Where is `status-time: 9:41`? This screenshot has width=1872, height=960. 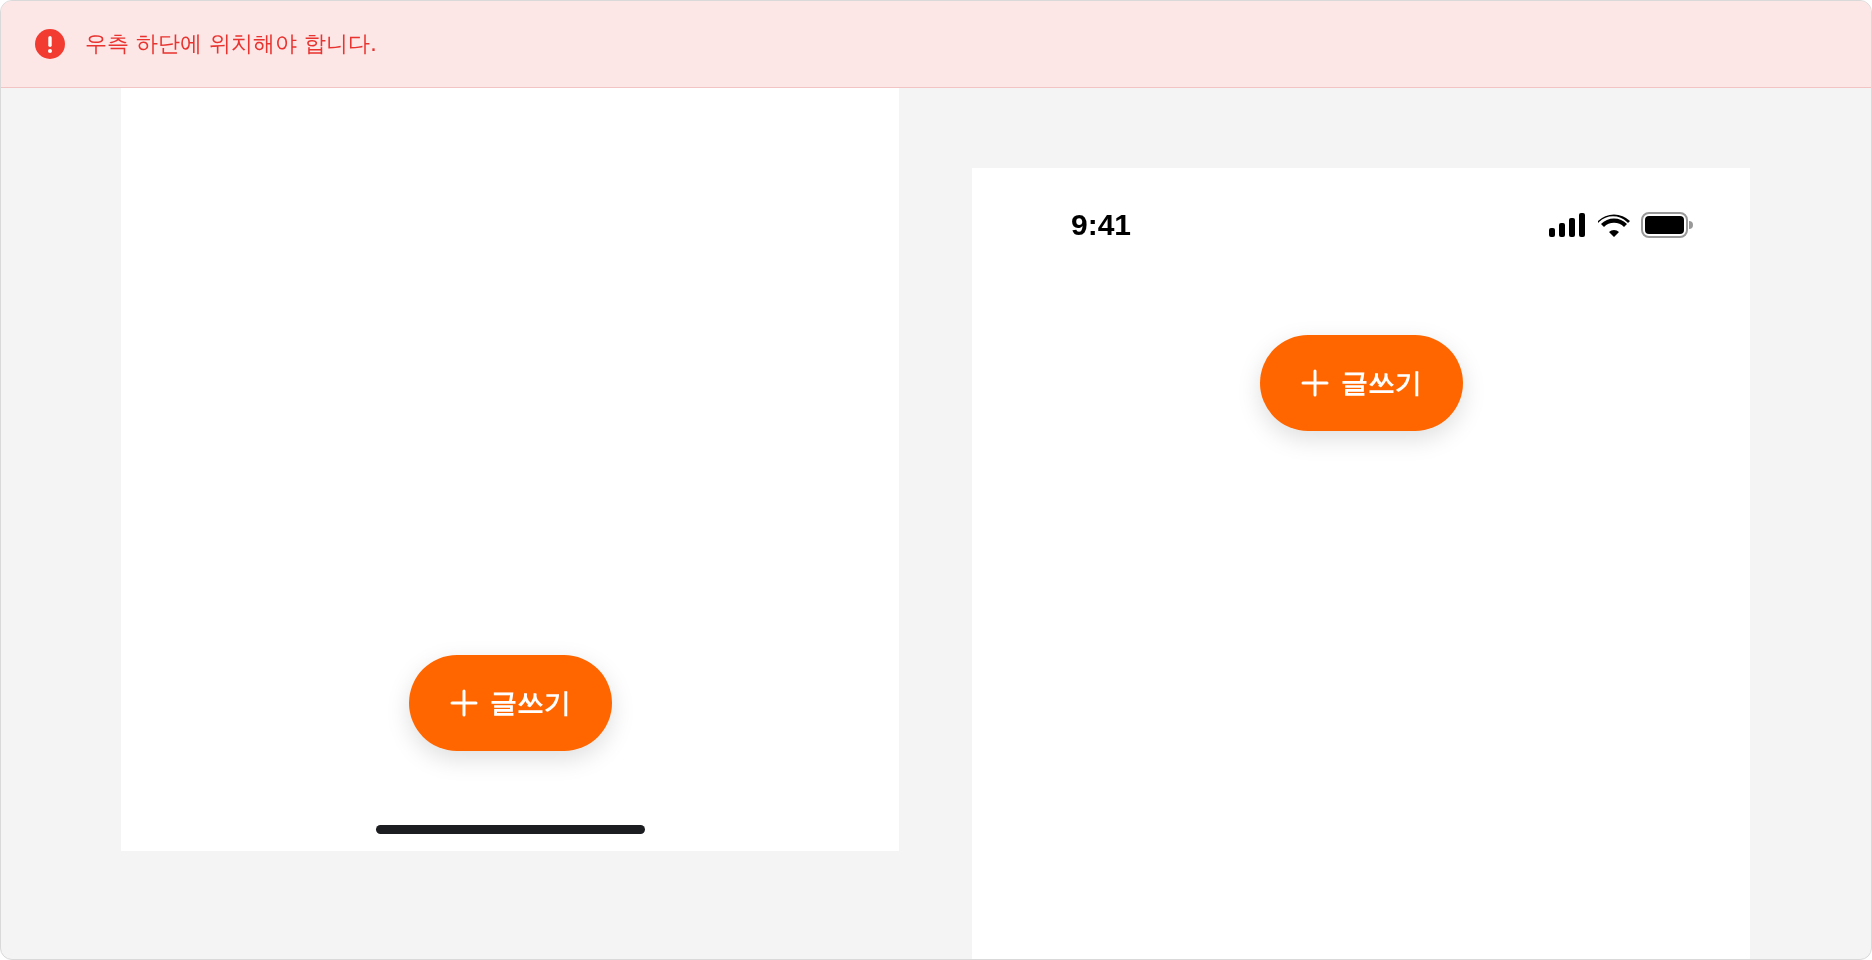
status-time: 9:41 is located at coordinates (1101, 225).